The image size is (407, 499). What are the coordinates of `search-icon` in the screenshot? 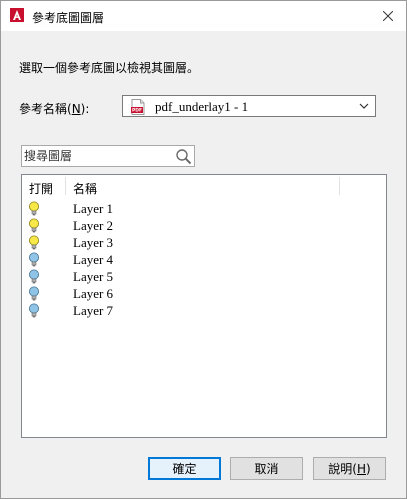 It's located at (183, 156).